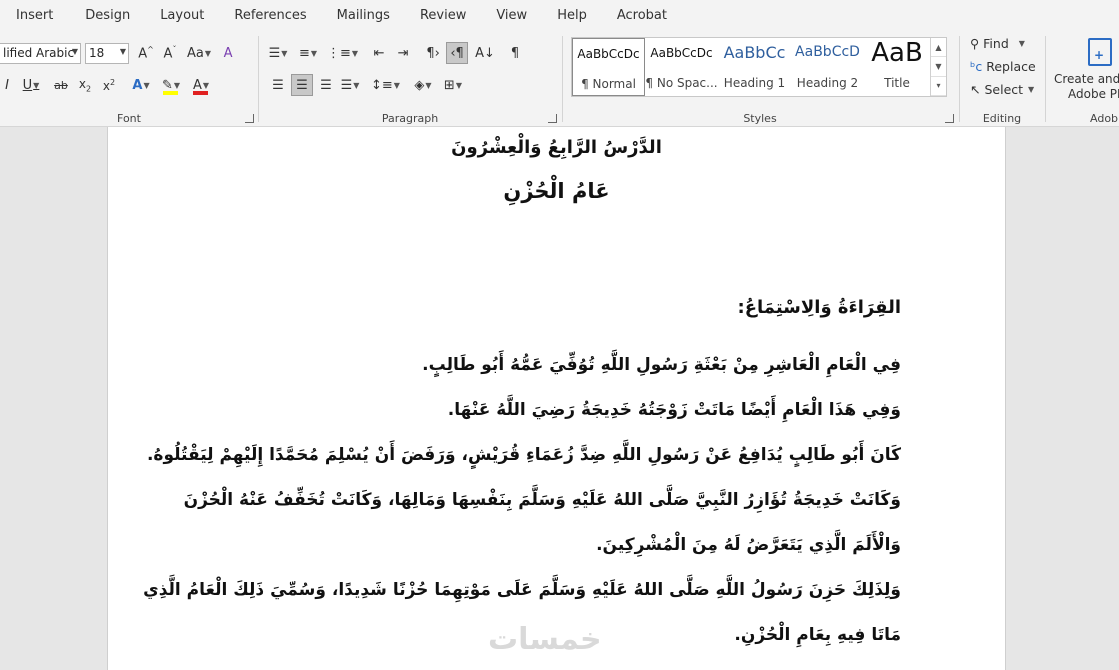  I want to click on tab-references: References, so click(270, 16).